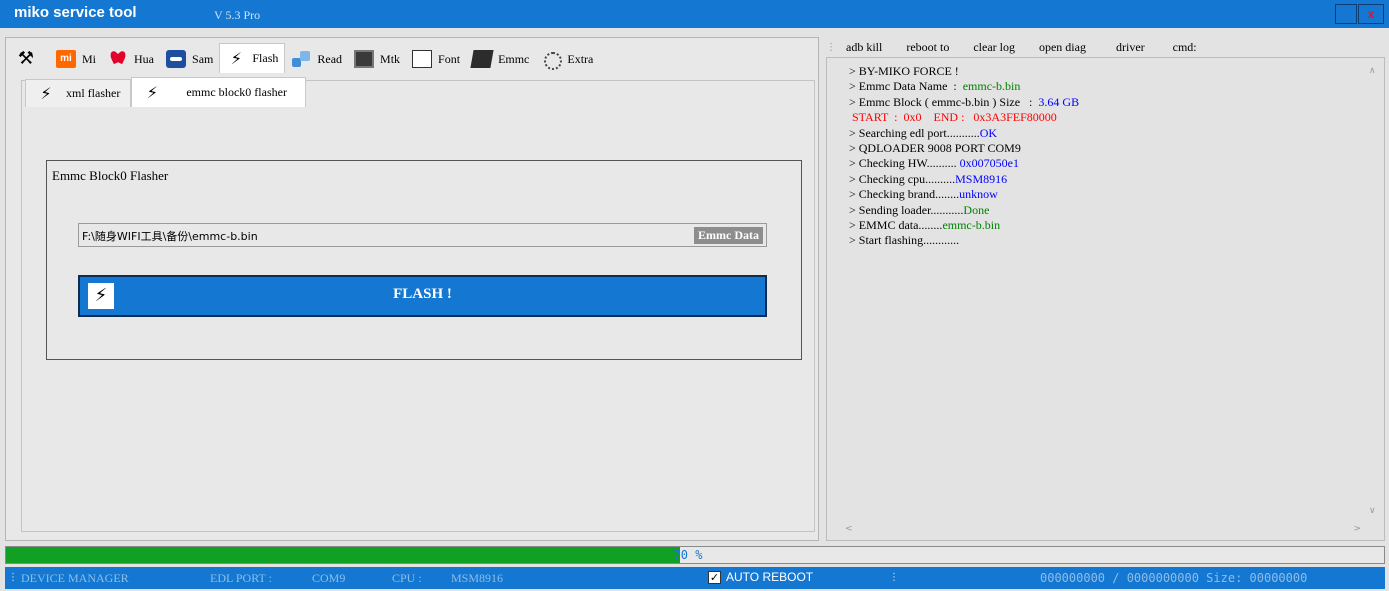 The height and width of the screenshot is (591, 1389). Describe the element at coordinates (1371, 14) in the screenshot. I see `close-button: x` at that location.